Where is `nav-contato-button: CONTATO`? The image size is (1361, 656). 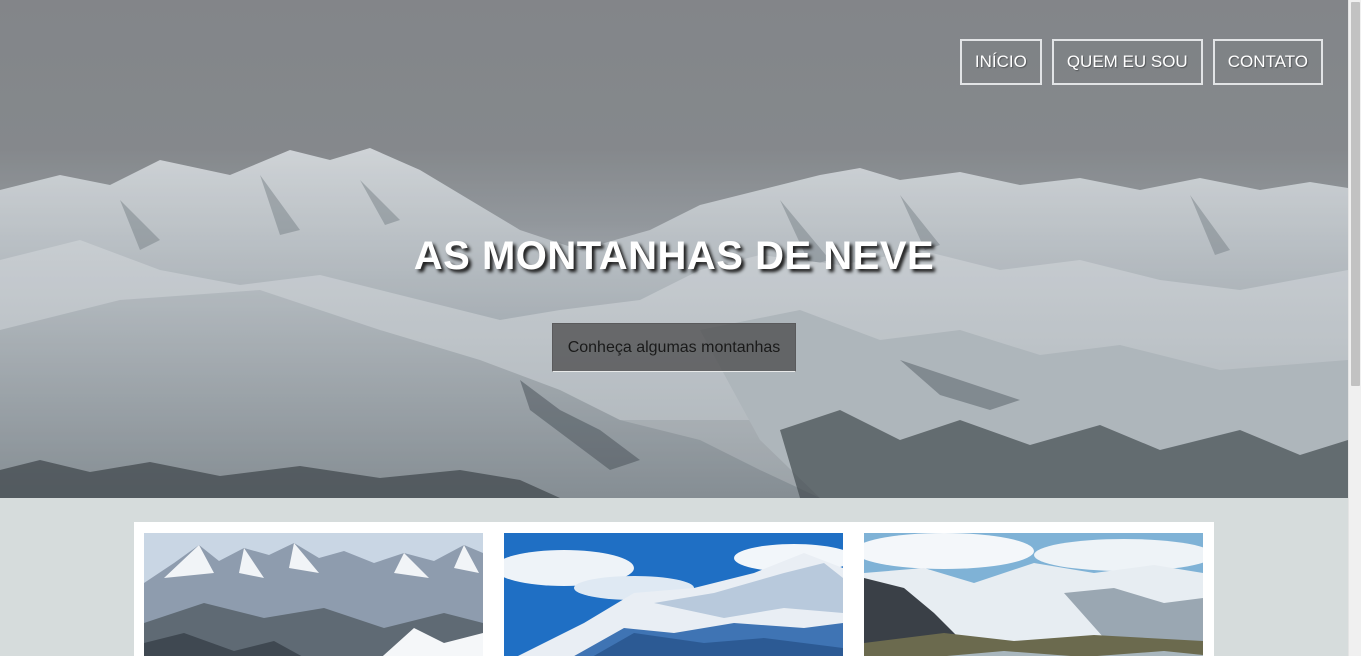 nav-contato-button: CONTATO is located at coordinates (1267, 62).